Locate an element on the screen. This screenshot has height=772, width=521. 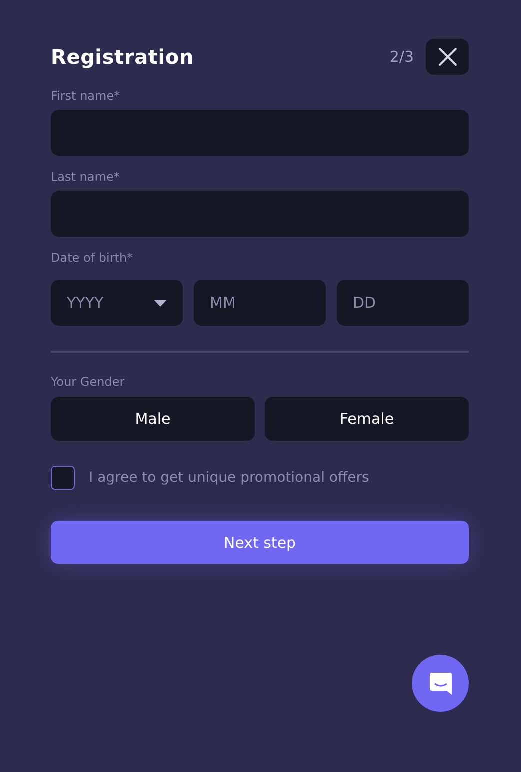
checkbox-label: I agree to get unique promotional offers is located at coordinates (229, 478).